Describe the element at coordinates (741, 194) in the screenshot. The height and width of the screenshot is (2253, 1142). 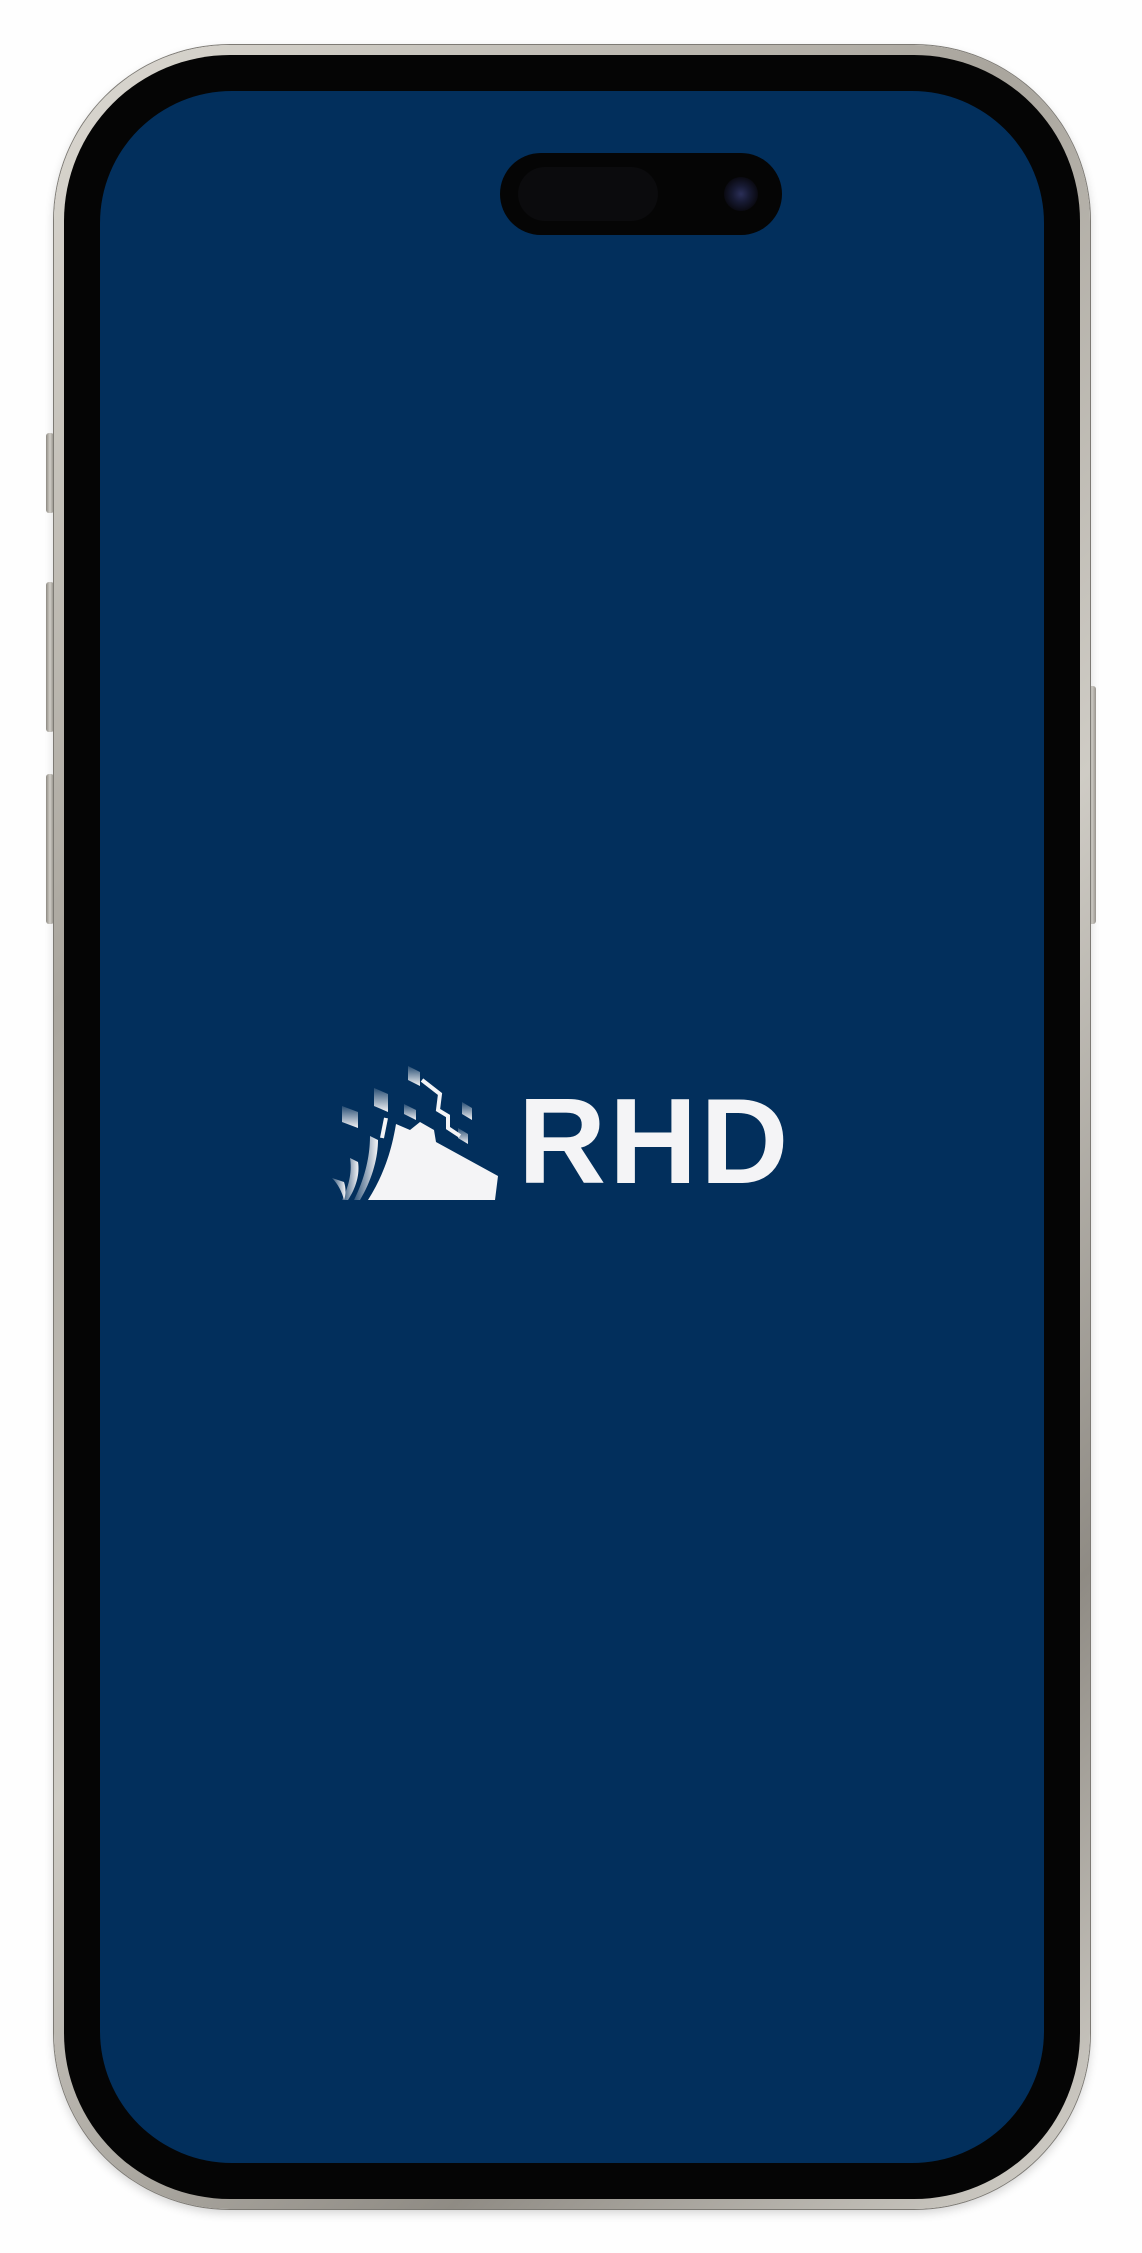
I see `front-camera-icon` at that location.